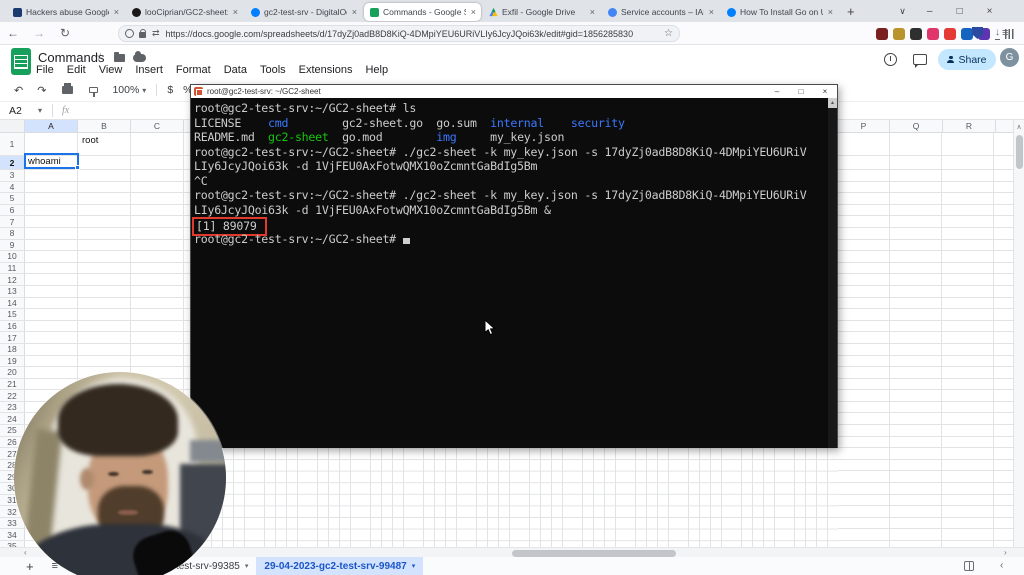 This screenshot has height=575, width=1024. I want to click on undo-icon: ↶, so click(18, 90).